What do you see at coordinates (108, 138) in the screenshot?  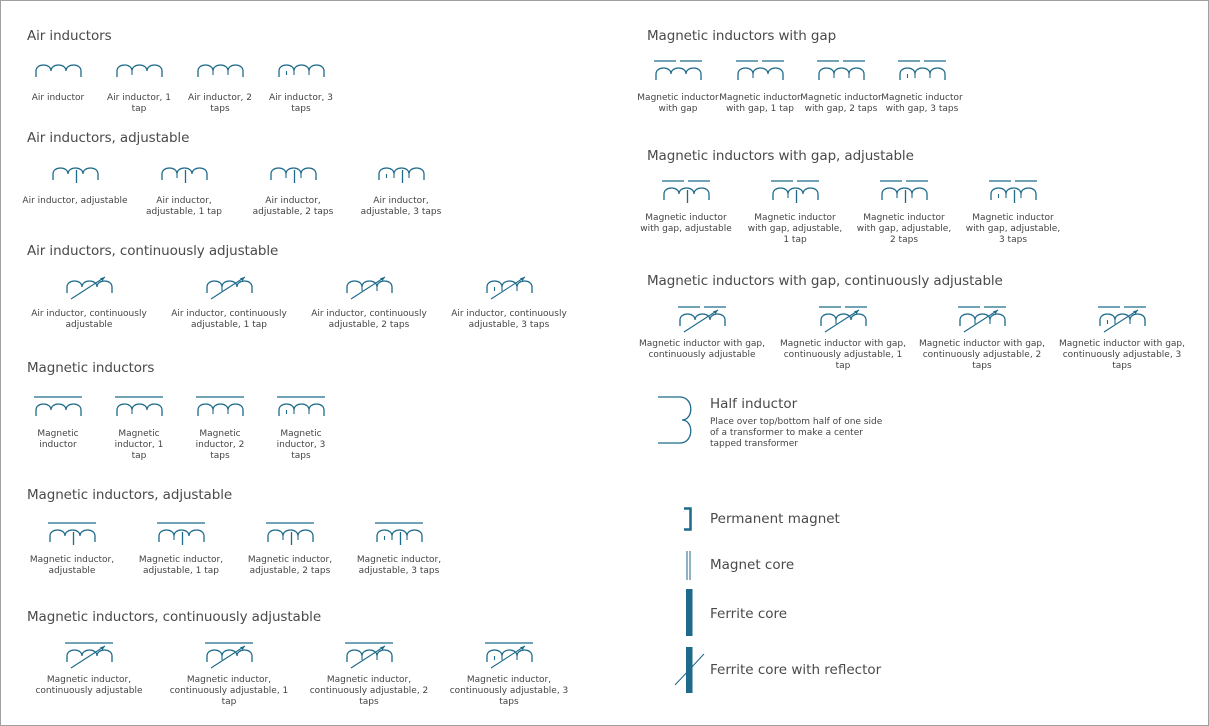 I see `section-title-air-inductors-adjustable: Air inductors, adjustable` at bounding box center [108, 138].